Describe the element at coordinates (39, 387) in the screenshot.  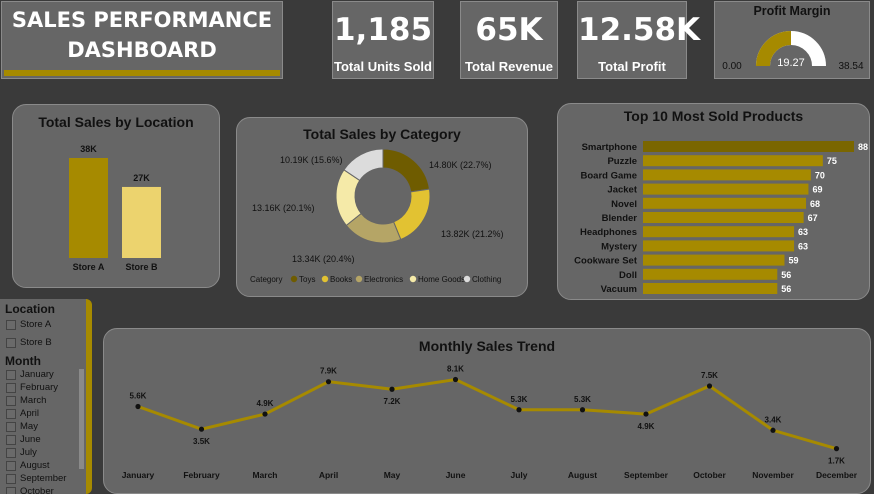
I see `filter-month-label: February` at that location.